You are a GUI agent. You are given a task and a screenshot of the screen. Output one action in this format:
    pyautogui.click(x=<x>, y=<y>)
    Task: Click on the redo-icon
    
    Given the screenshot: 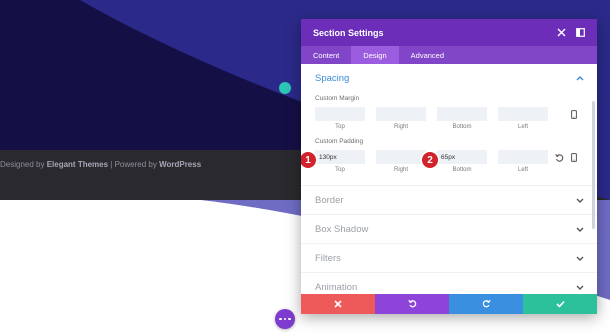 What is the action you would take?
    pyautogui.click(x=486, y=304)
    